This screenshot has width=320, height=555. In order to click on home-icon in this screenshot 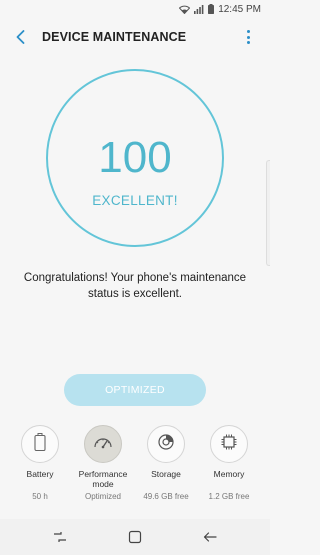, I will do `click(135, 537)`.